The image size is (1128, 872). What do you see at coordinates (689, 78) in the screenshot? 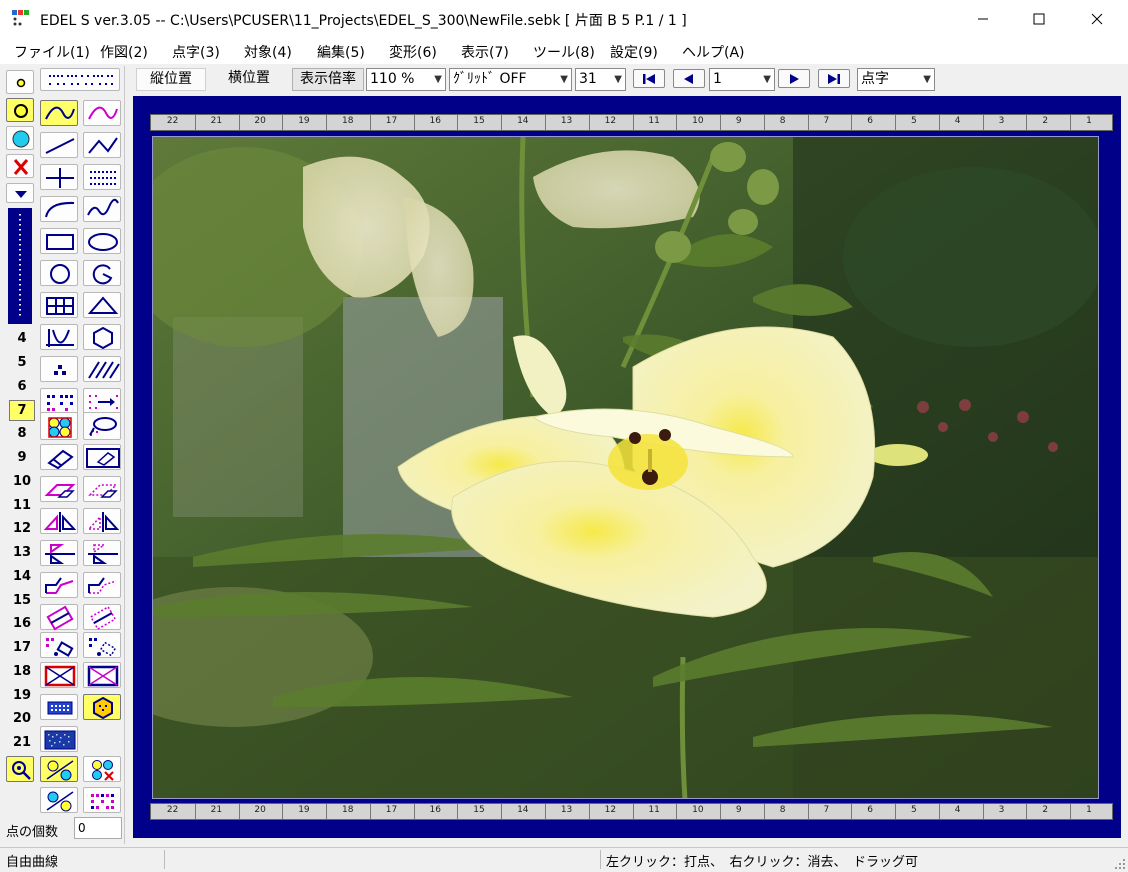
I see `prev-page-button` at bounding box center [689, 78].